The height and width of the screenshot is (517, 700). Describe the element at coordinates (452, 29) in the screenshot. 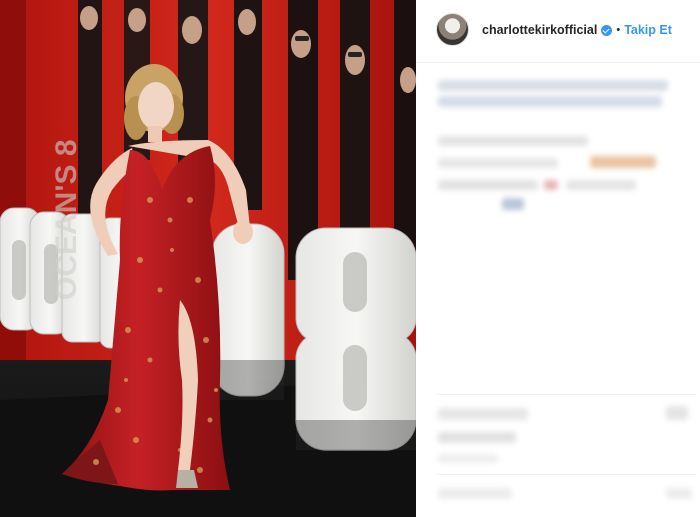

I see `avatar` at that location.